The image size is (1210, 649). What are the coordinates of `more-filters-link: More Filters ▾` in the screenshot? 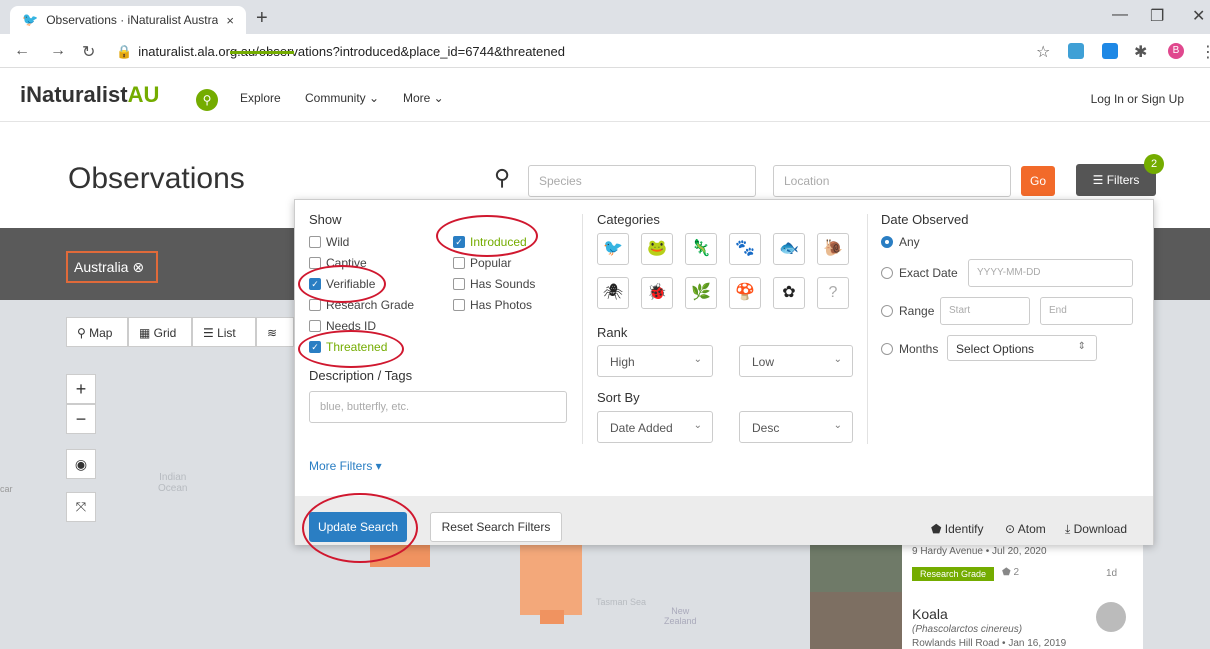 It's located at (345, 466).